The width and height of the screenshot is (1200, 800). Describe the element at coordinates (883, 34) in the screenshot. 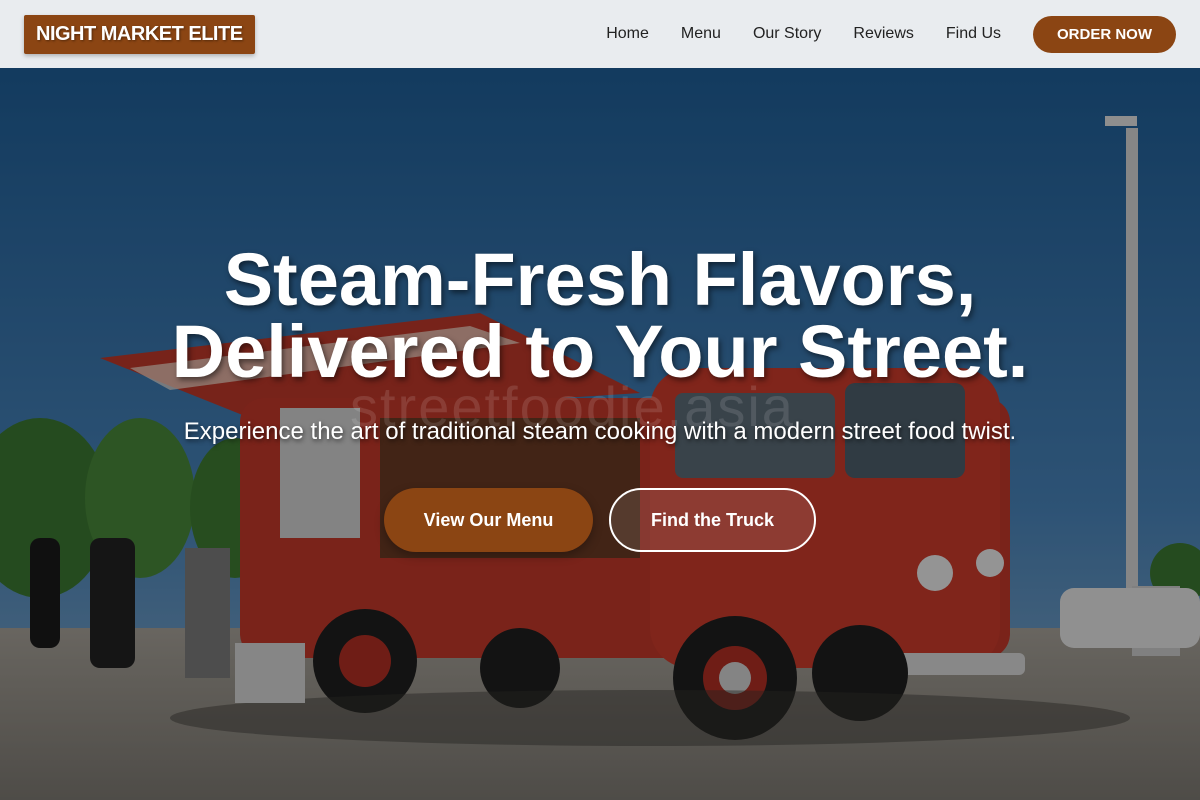

I see `nav-reviews: Reviews` at that location.